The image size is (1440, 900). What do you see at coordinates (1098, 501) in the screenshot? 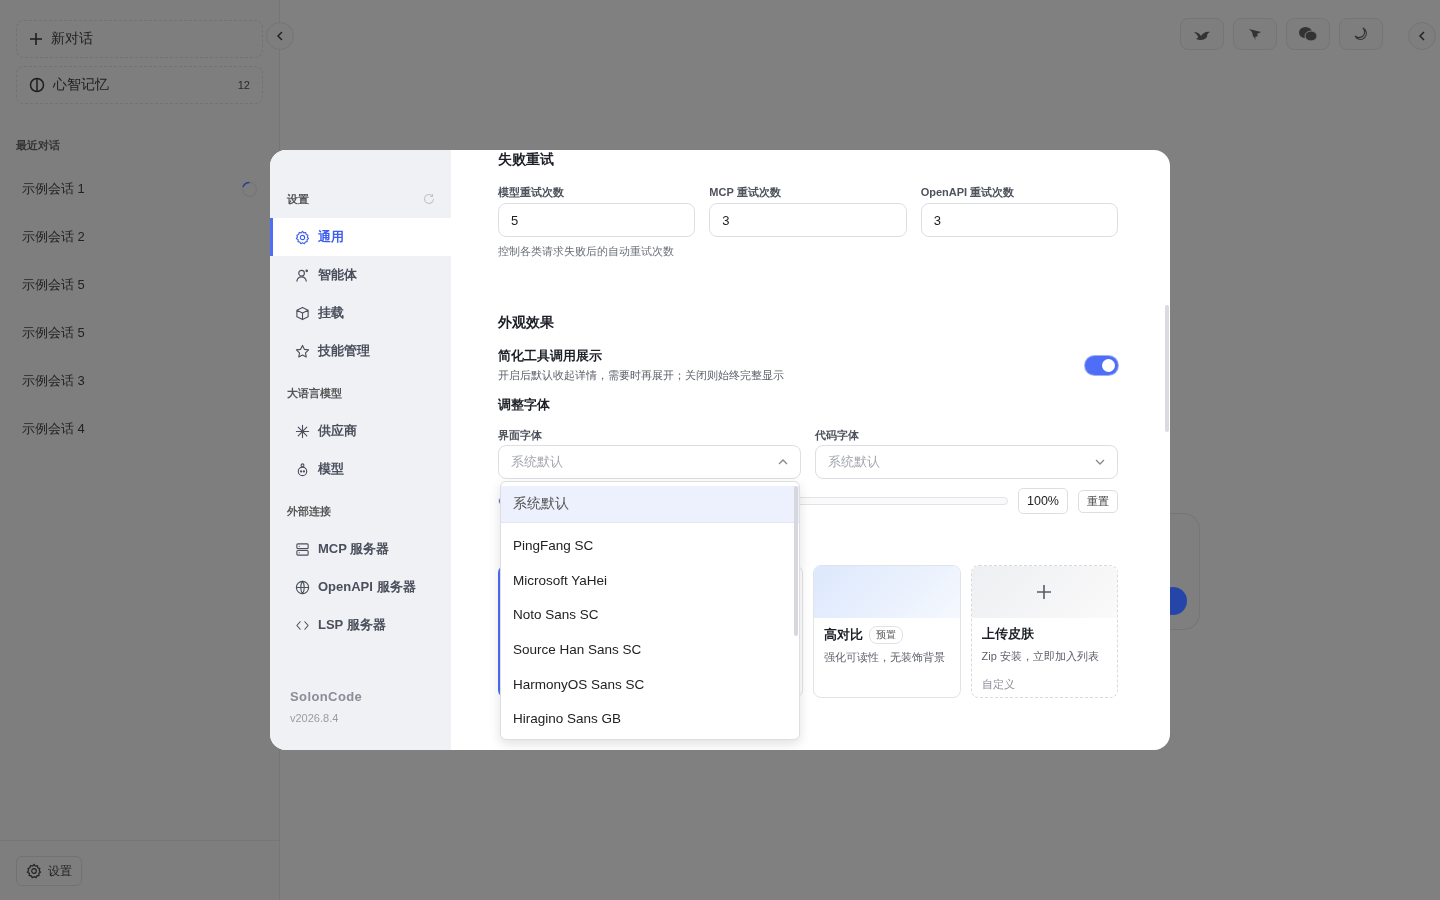
I see `reset-button: 重置` at bounding box center [1098, 501].